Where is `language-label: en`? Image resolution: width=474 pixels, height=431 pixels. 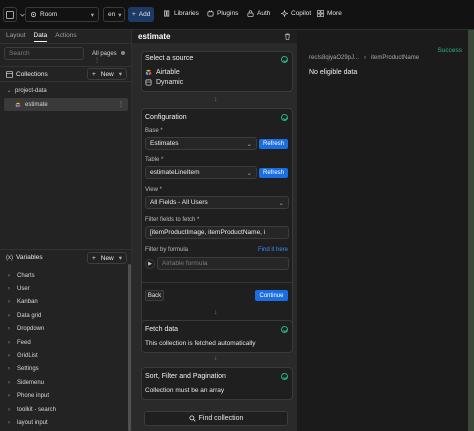
language-label: en is located at coordinates (112, 14).